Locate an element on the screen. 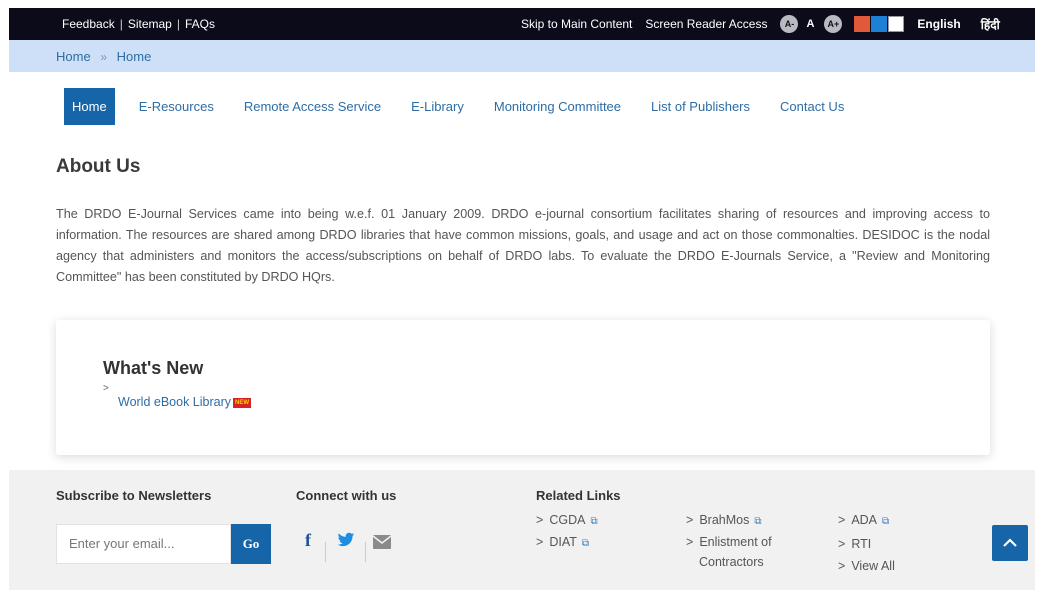  twitter-icon is located at coordinates (346, 542).